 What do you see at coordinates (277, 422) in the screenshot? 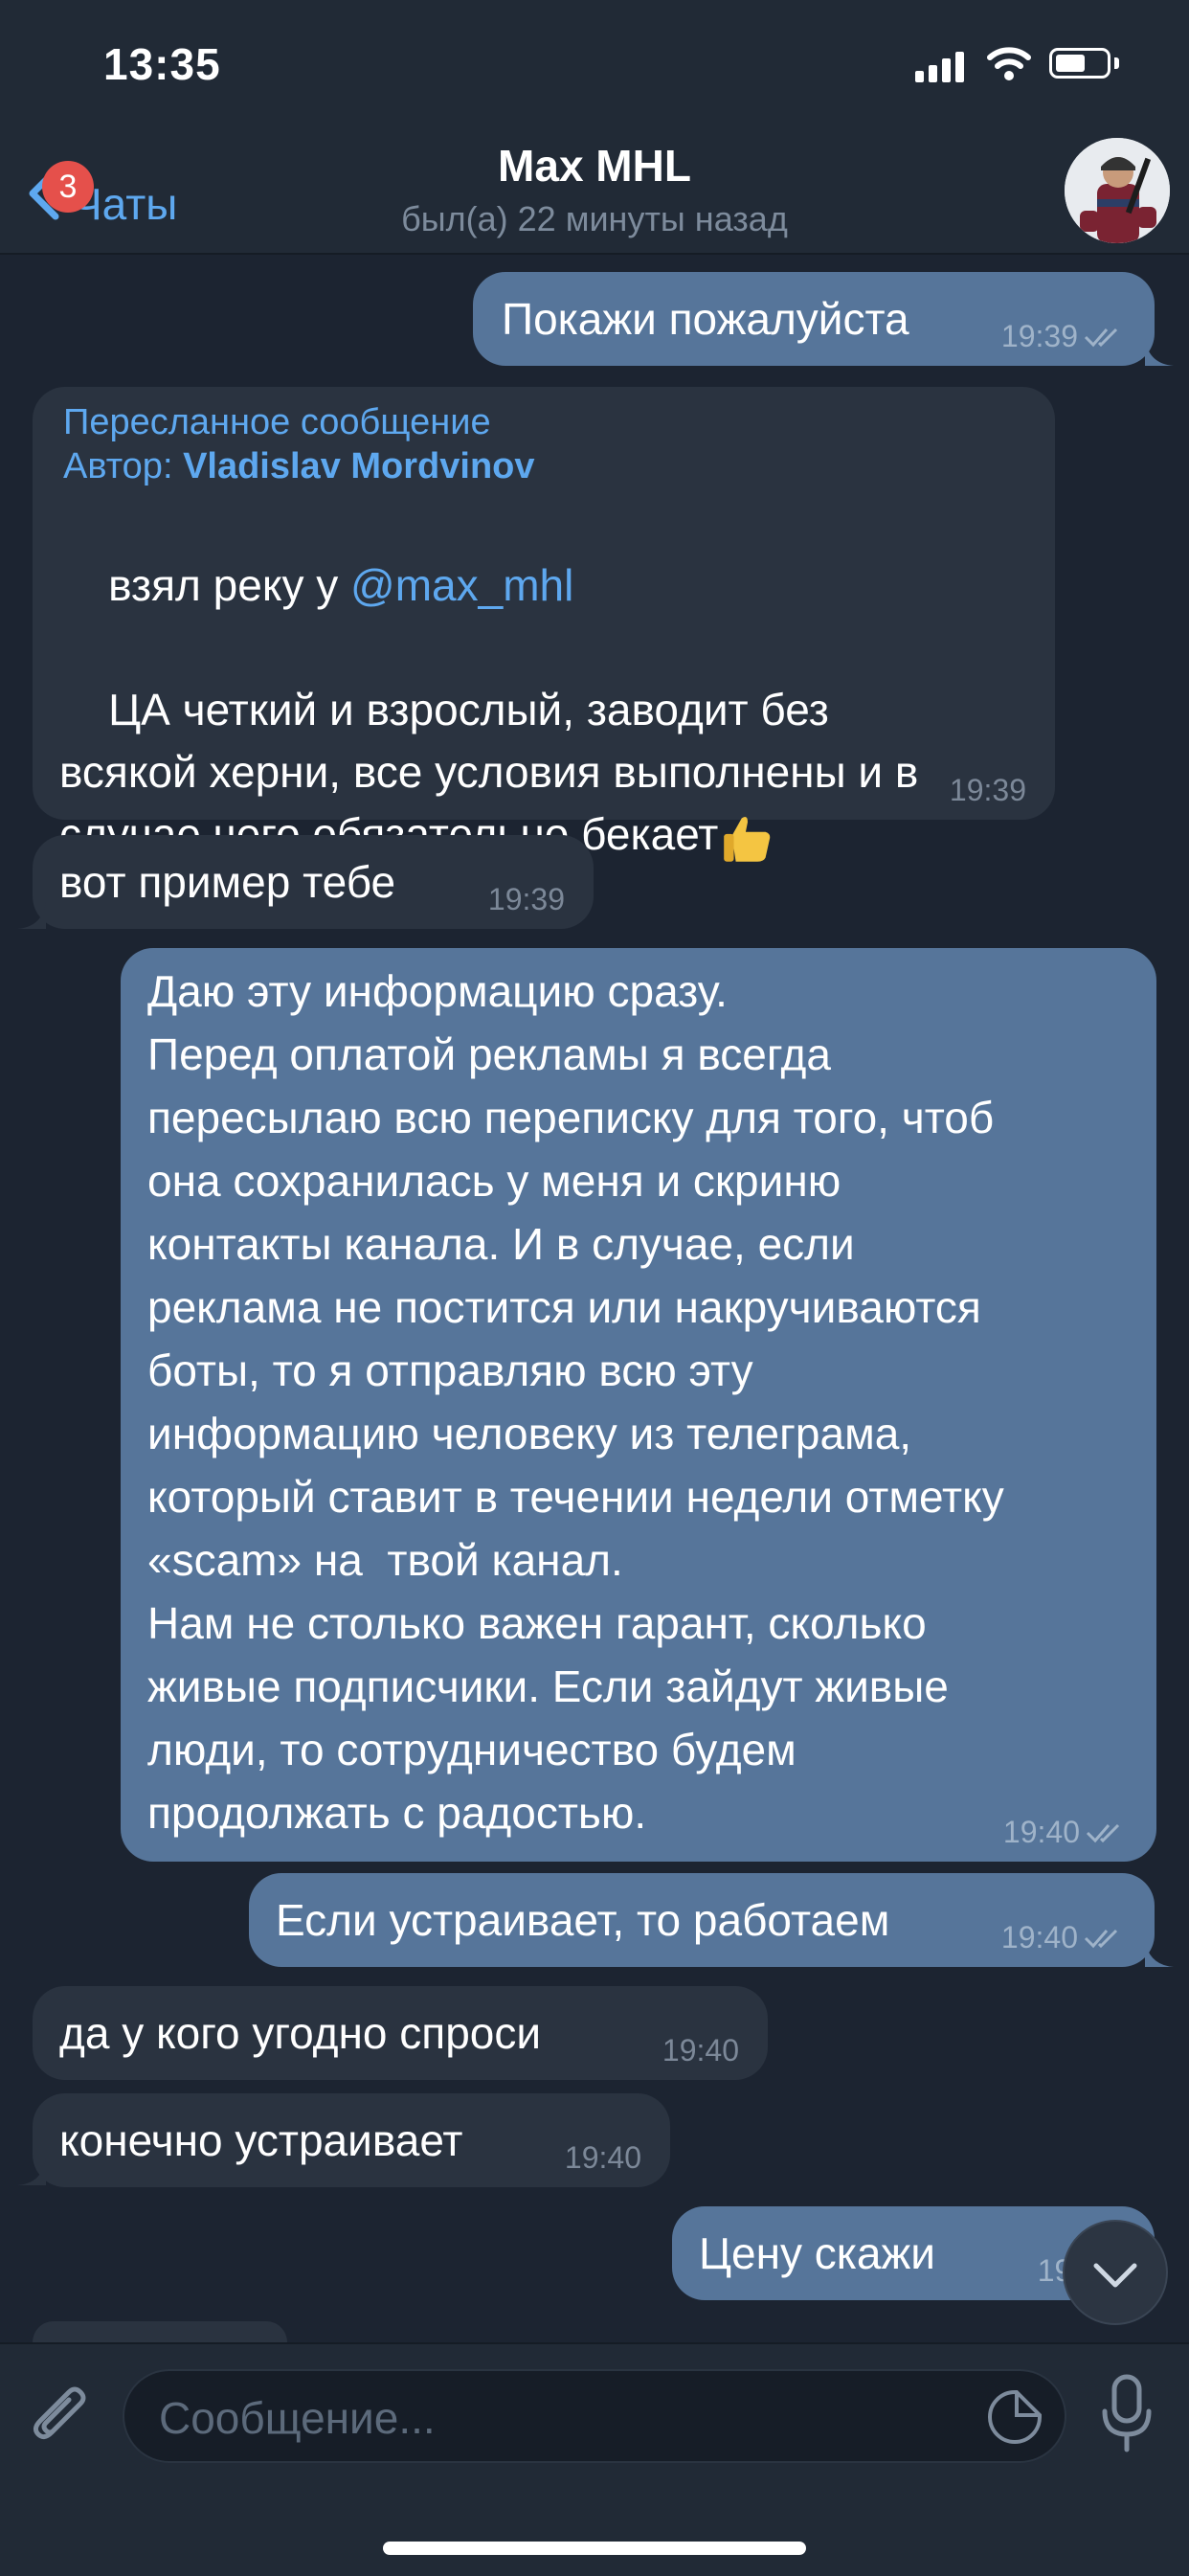
I see `forwarded-label: Пересланное сообщение` at bounding box center [277, 422].